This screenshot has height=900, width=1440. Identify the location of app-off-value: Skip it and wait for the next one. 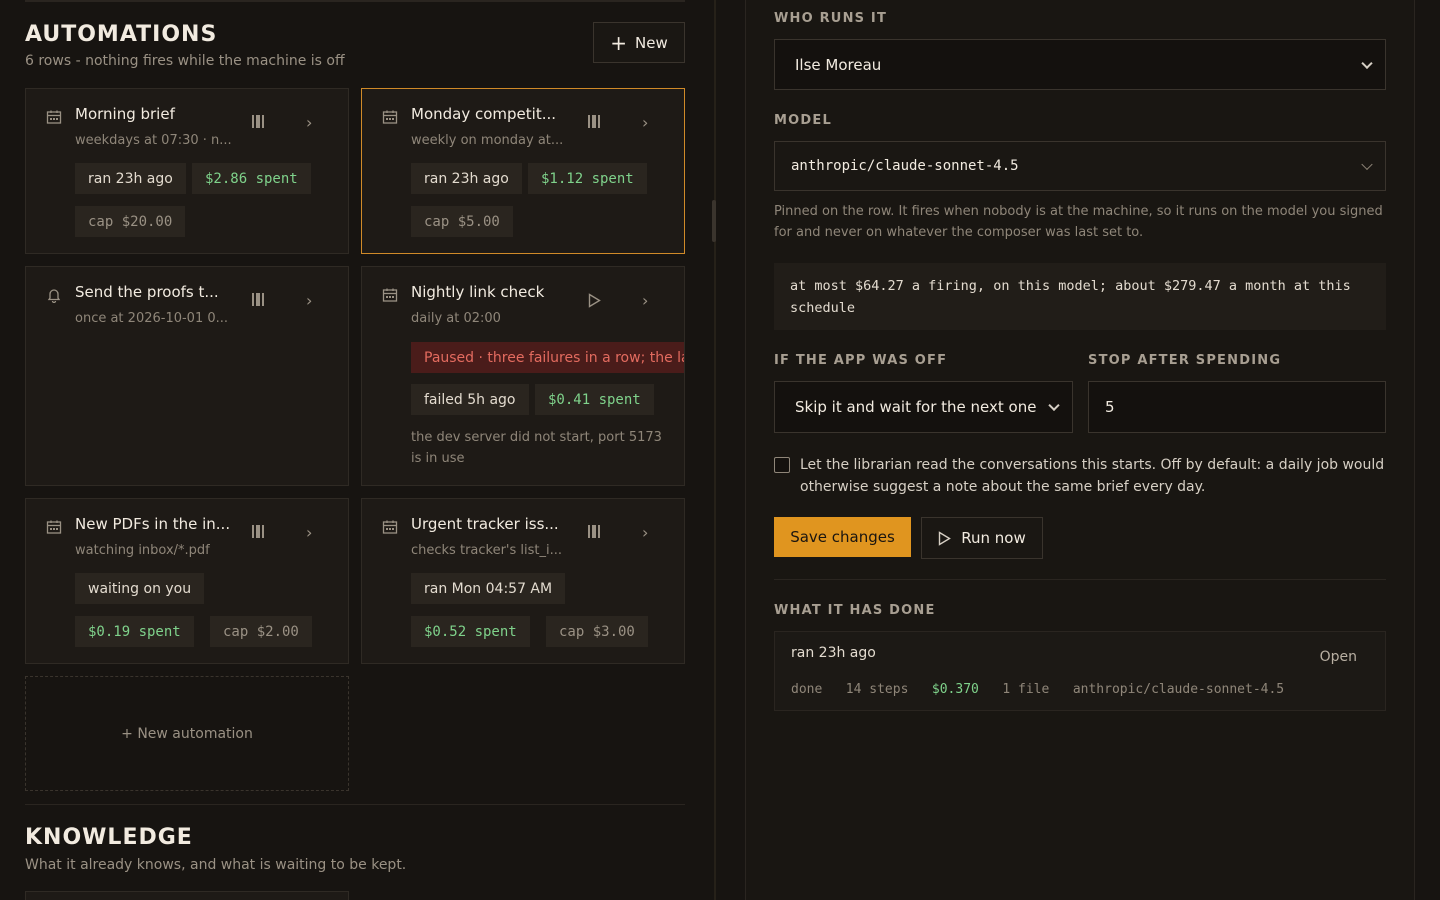
(916, 407).